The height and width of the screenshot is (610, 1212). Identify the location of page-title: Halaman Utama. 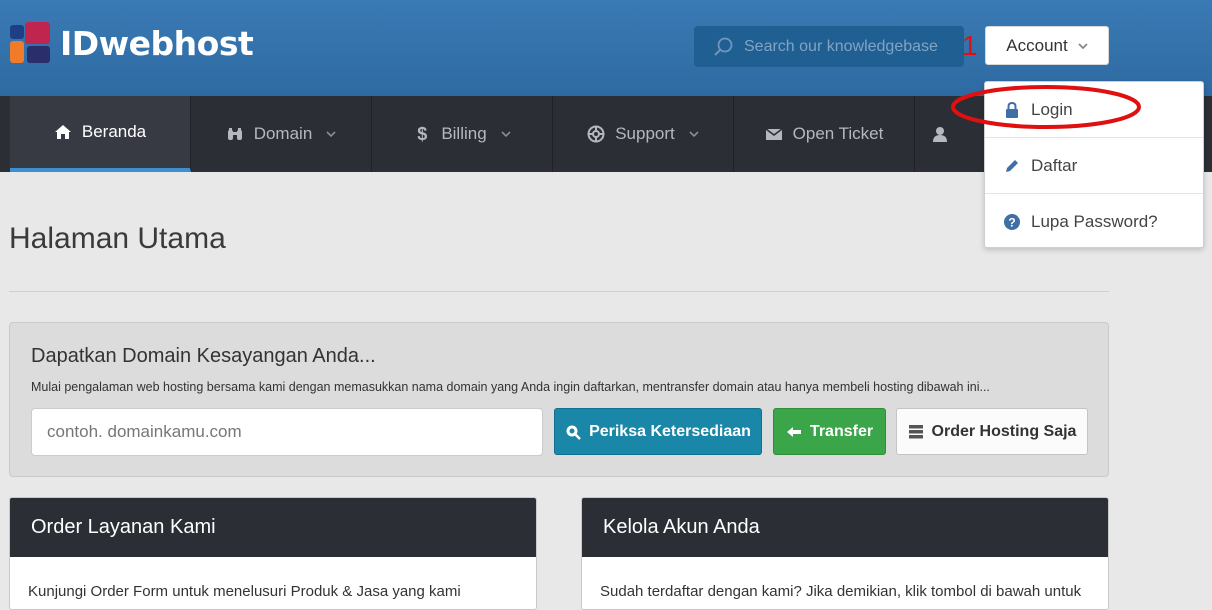
(117, 238).